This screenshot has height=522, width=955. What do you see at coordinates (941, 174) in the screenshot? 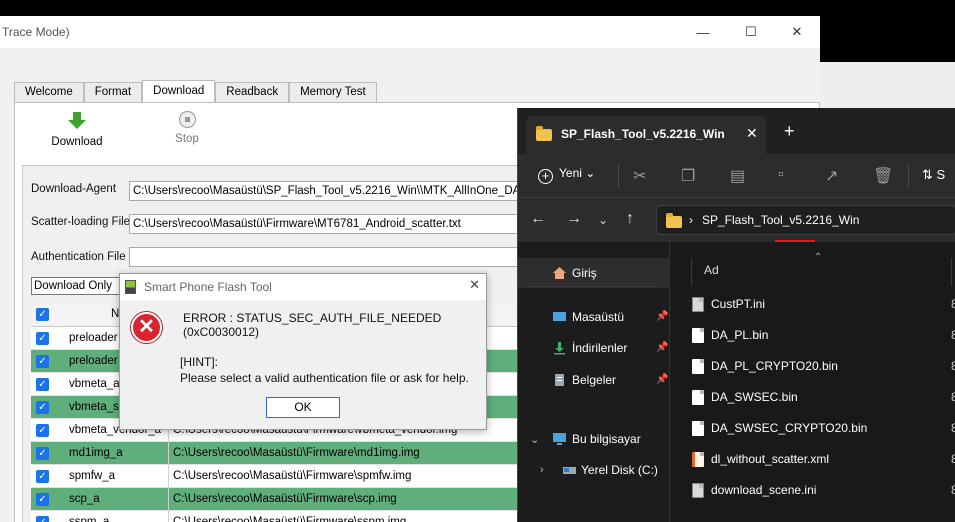
I see `sort-button-label: S` at bounding box center [941, 174].